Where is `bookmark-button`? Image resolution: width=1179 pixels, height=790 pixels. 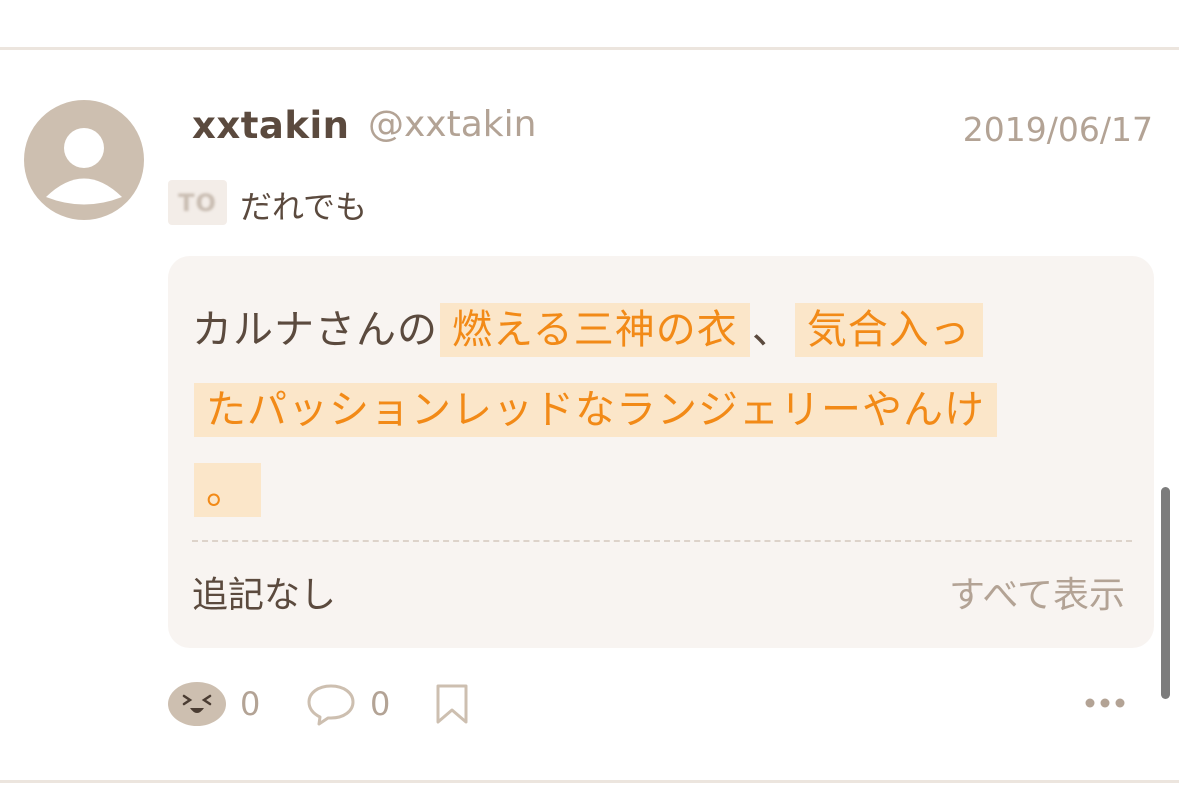
bookmark-button is located at coordinates (452, 704).